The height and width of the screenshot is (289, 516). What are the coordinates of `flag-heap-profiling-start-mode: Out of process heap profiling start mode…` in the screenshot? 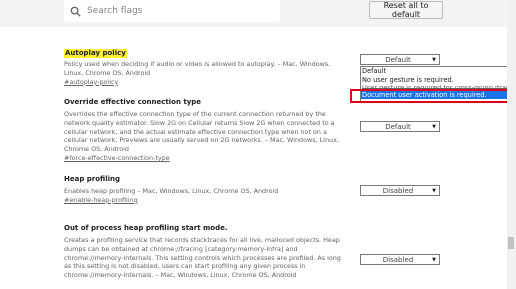 It's located at (206, 252).